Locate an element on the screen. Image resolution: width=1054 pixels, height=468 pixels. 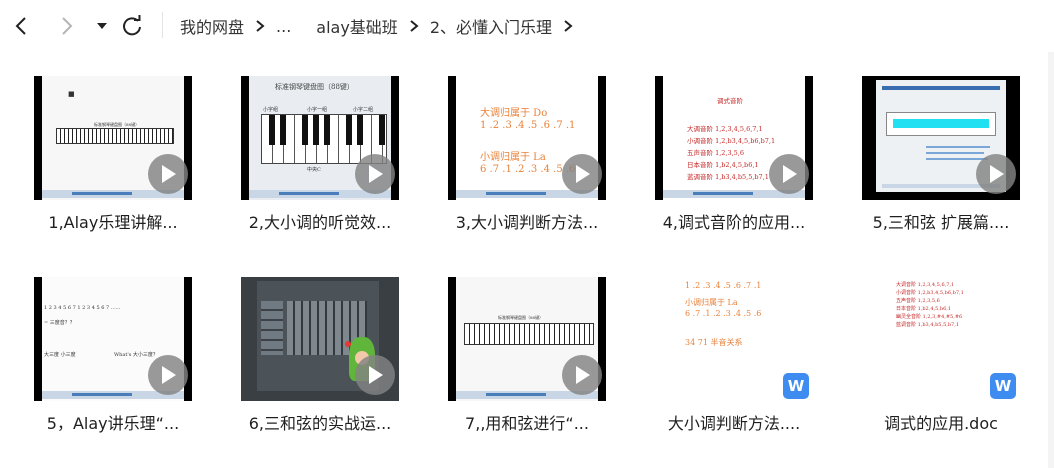
toolbar-divider is located at coordinates (162, 25).